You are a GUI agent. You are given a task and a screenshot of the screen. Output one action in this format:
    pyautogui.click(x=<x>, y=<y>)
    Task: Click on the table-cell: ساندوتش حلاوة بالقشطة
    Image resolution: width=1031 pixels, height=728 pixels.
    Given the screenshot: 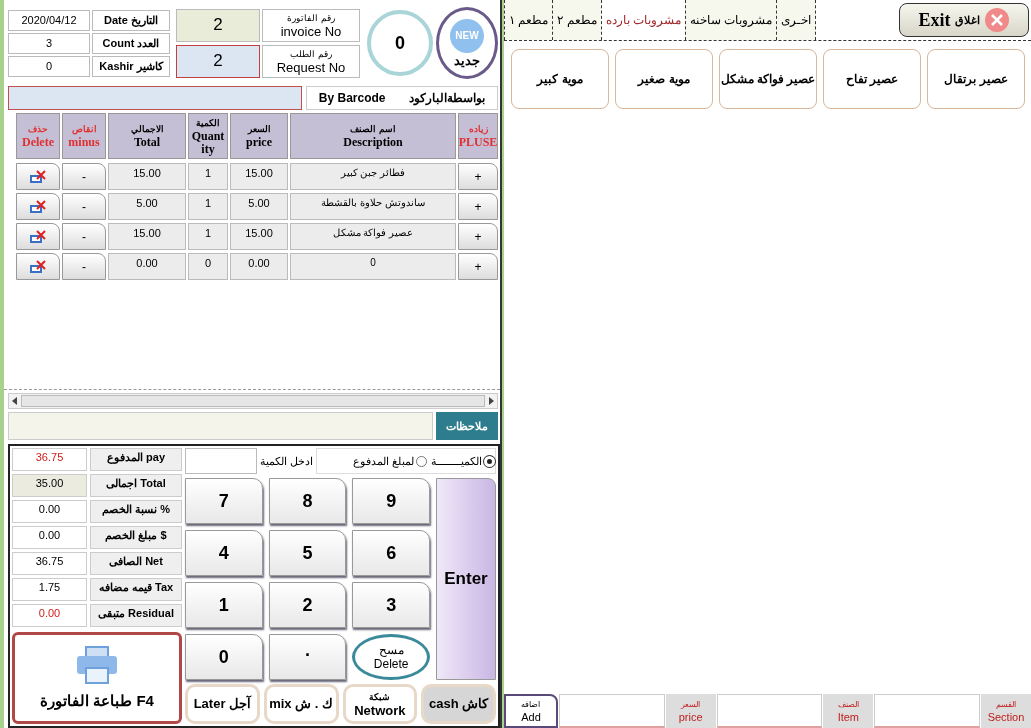 What is the action you would take?
    pyautogui.click(x=373, y=206)
    